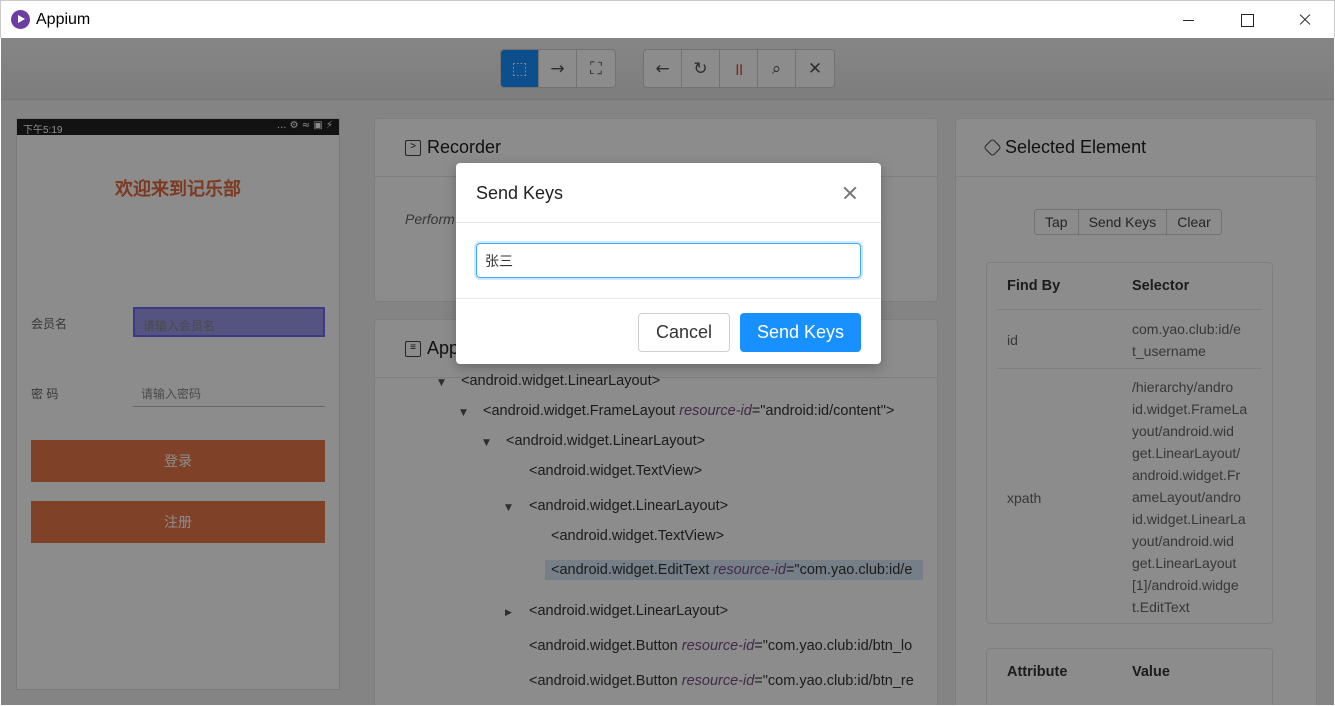 The width and height of the screenshot is (1335, 706). I want to click on dialog-title: Send Keys, so click(520, 193).